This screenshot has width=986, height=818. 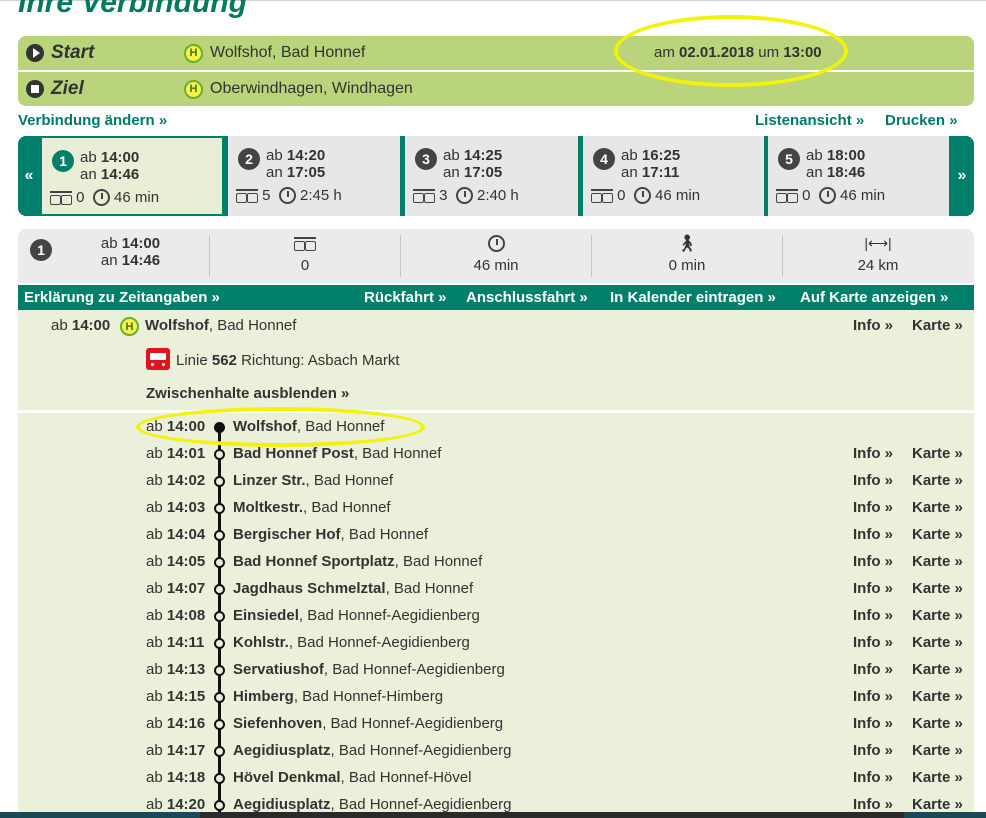 I want to click on stop-time: ab 14:17, so click(x=176, y=750).